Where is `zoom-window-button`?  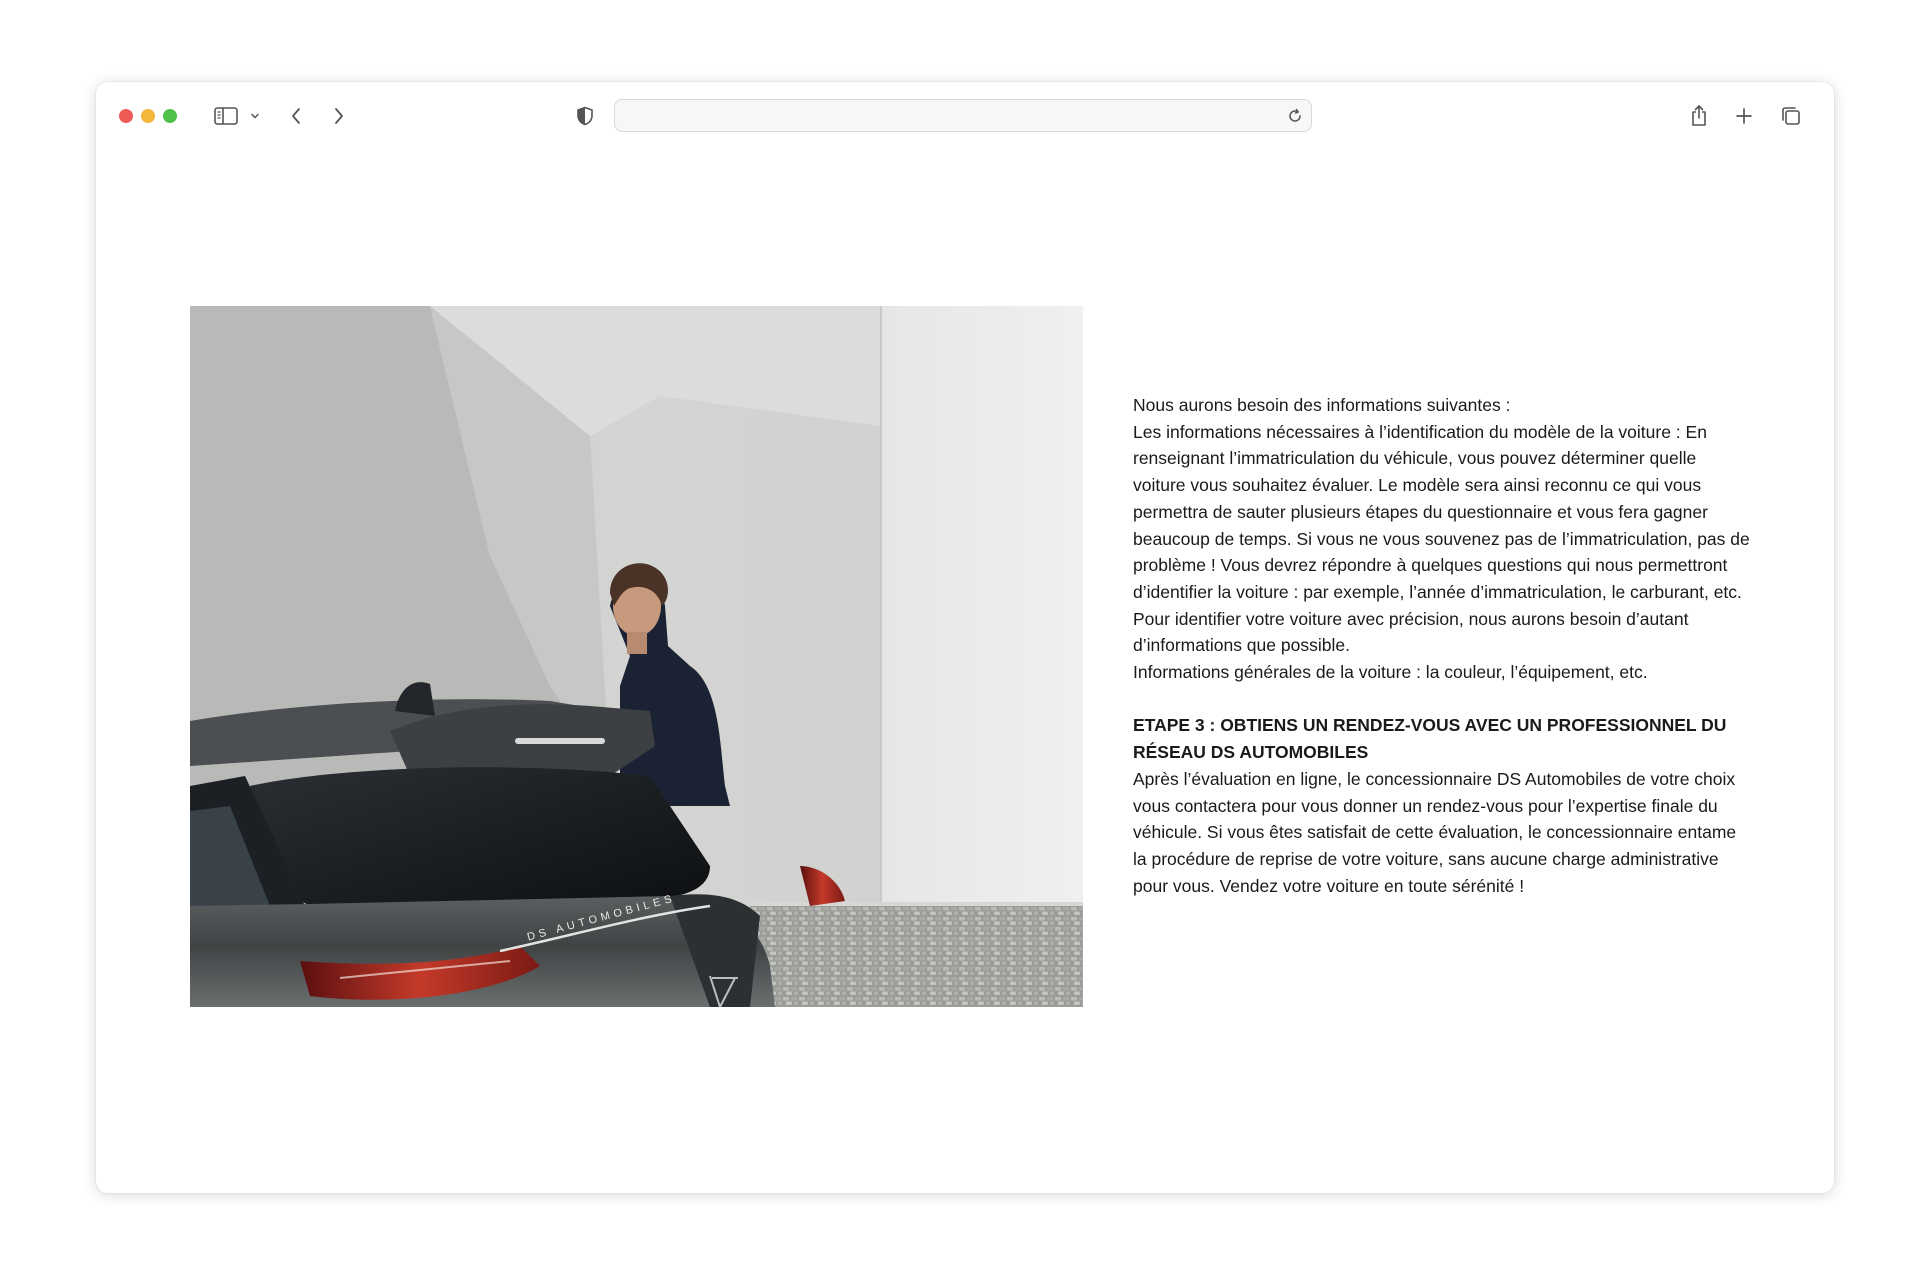 zoom-window-button is located at coordinates (170, 116).